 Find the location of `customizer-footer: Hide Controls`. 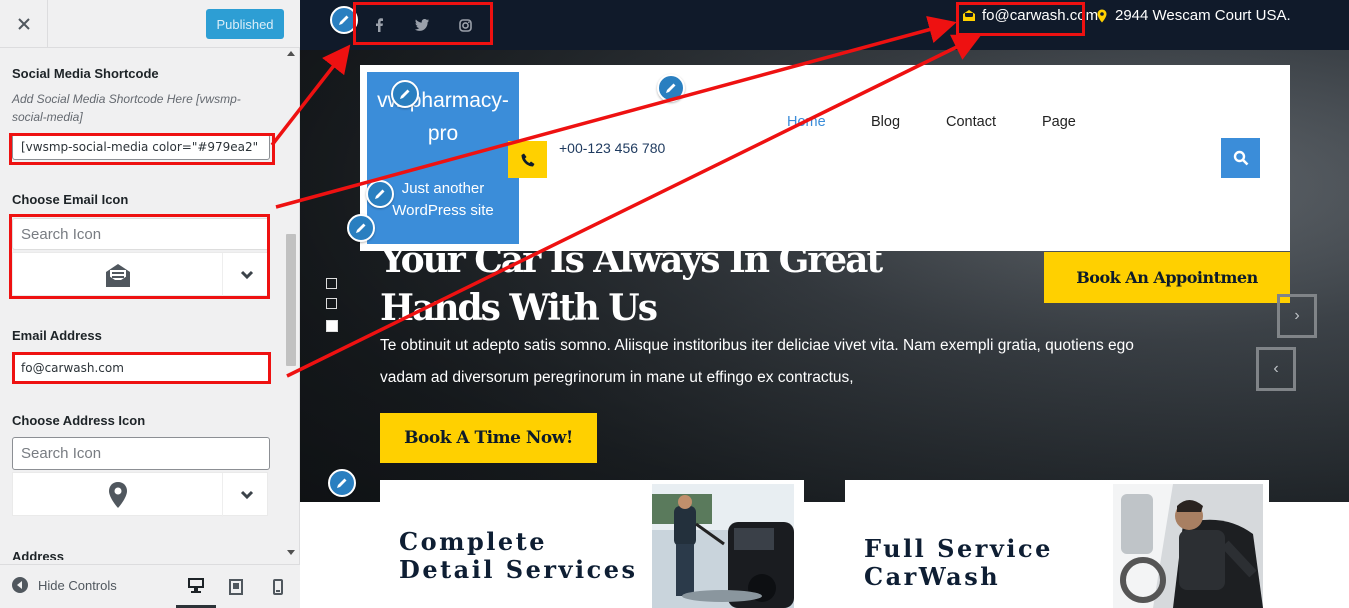

customizer-footer: Hide Controls is located at coordinates (150, 586).